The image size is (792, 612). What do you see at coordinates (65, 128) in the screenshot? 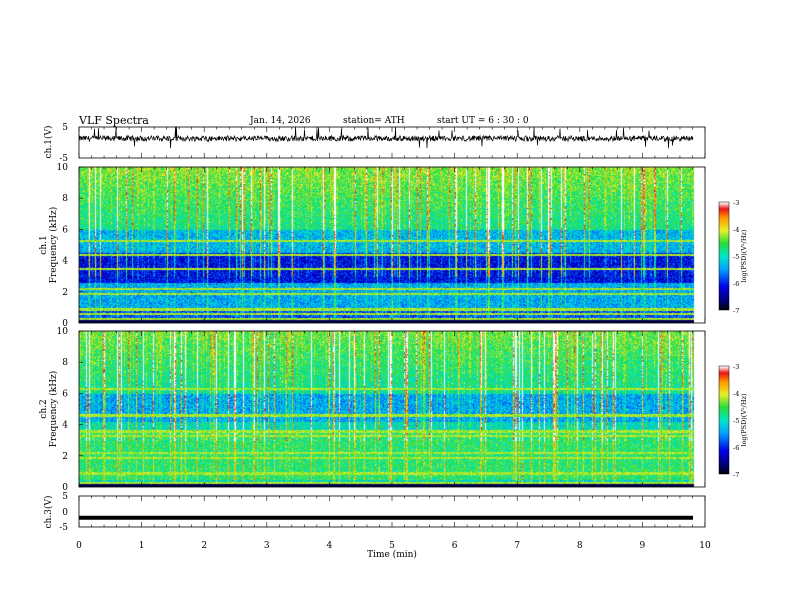
I see `ch1-ytick-top: 5` at bounding box center [65, 128].